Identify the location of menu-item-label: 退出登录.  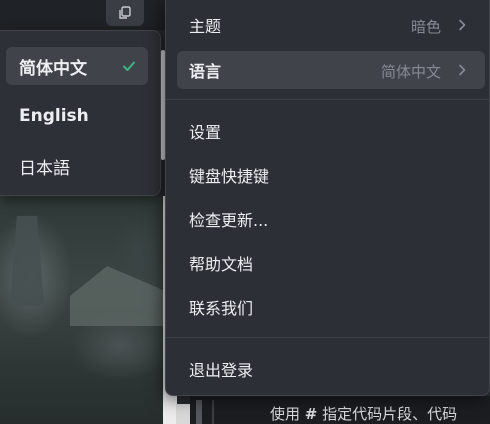
(221, 370).